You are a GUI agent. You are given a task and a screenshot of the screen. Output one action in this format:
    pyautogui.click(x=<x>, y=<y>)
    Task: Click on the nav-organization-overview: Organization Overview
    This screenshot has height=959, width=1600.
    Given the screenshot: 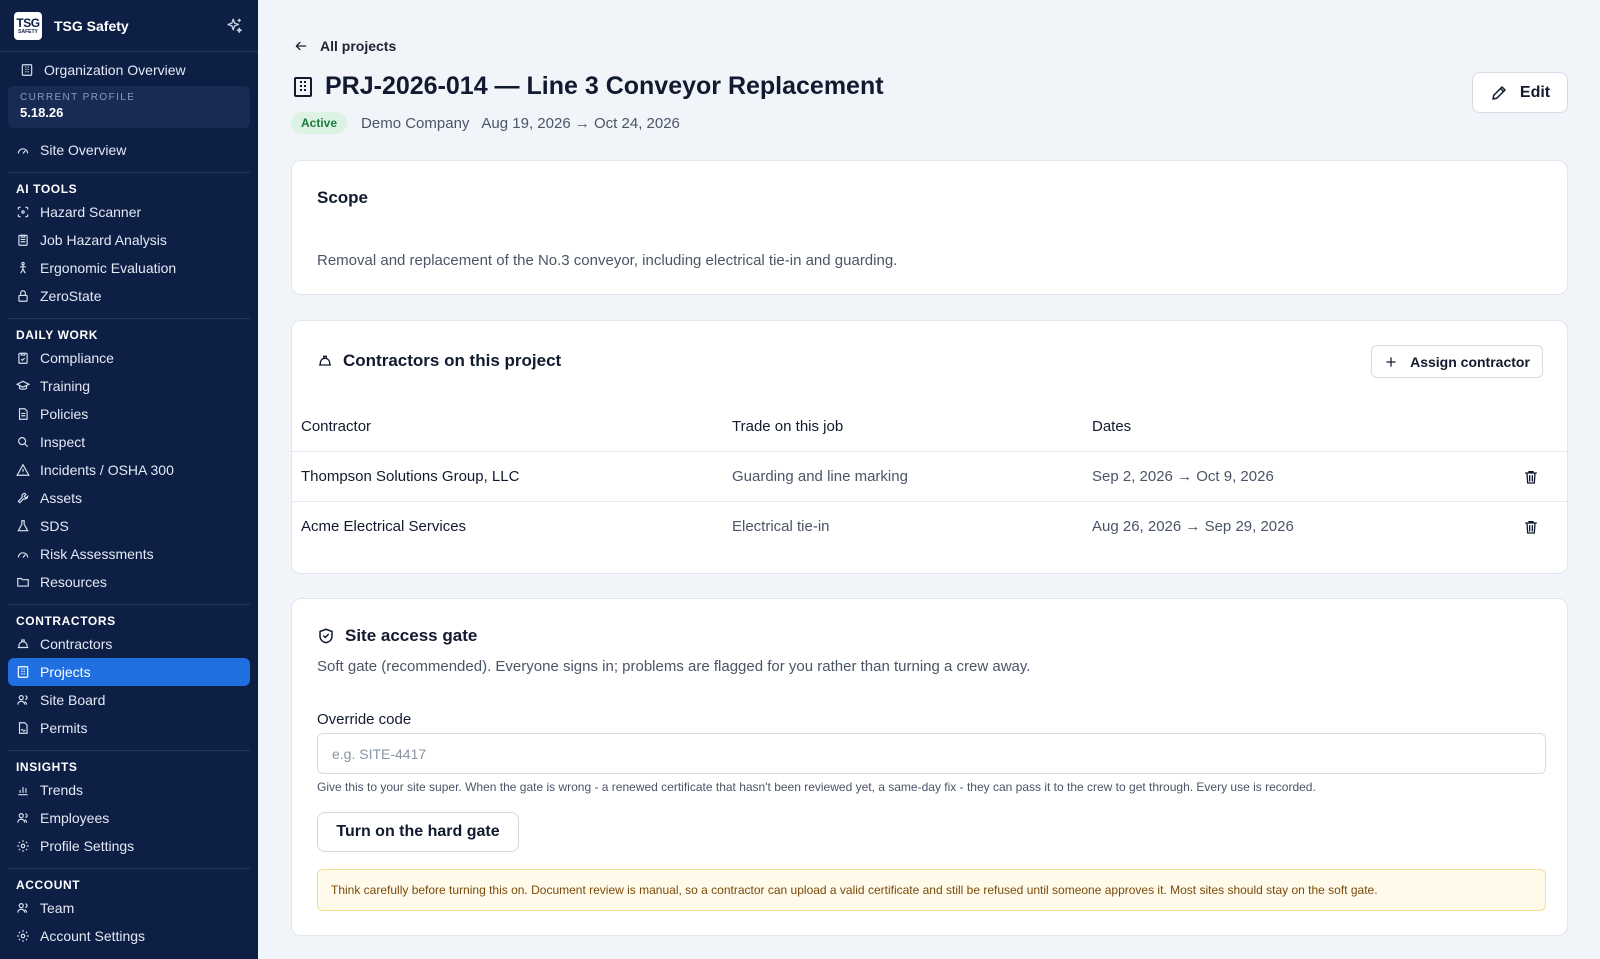 What is the action you would take?
    pyautogui.click(x=129, y=70)
    